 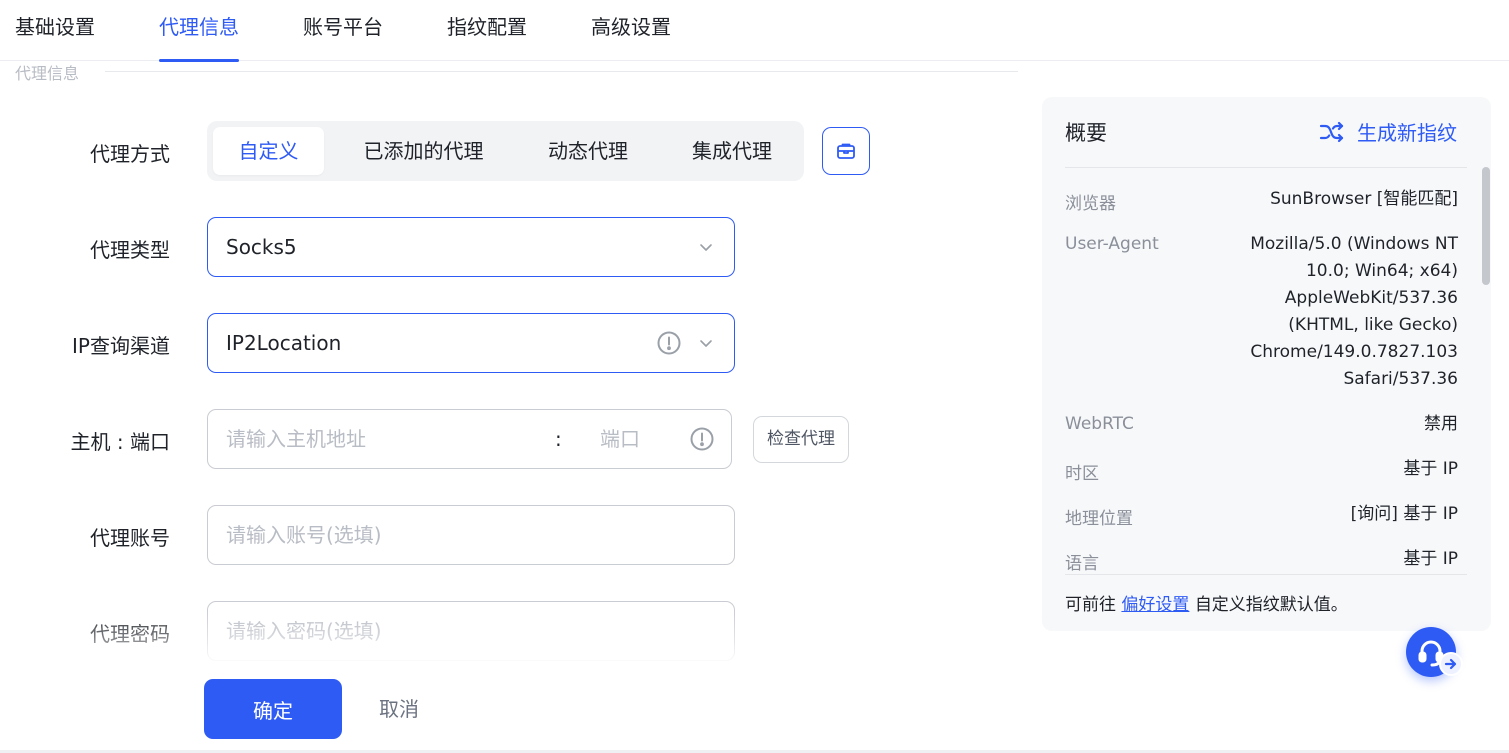 I want to click on ip-channel-label: IP查询渠道, so click(x=121, y=346).